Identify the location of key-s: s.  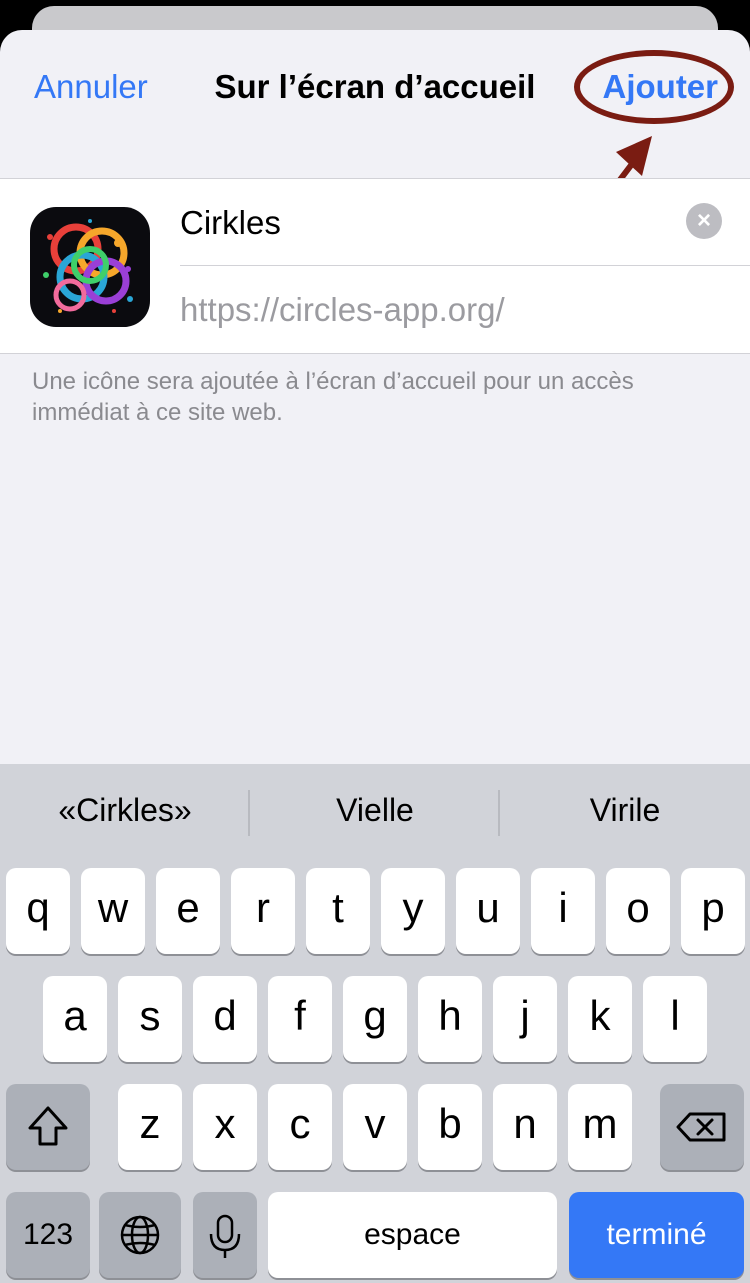
(150, 1019).